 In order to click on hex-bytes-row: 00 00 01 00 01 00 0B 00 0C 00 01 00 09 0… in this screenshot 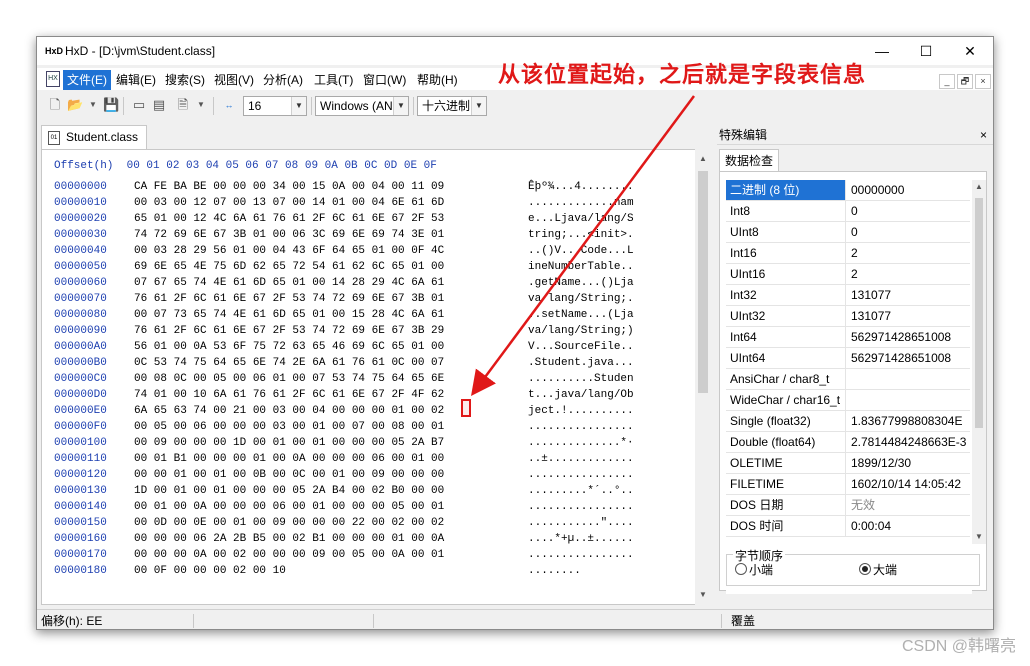, I will do `click(289, 475)`.